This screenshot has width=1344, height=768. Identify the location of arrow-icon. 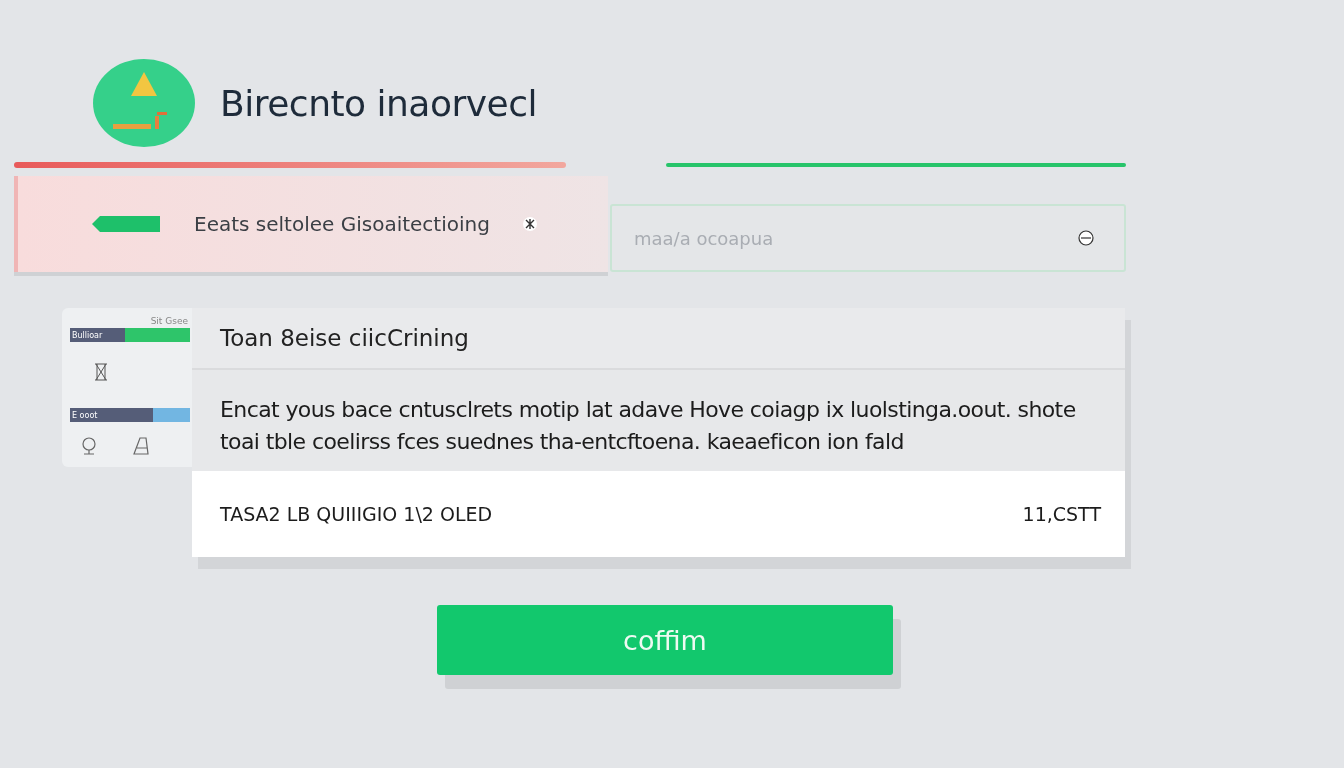
(127, 224).